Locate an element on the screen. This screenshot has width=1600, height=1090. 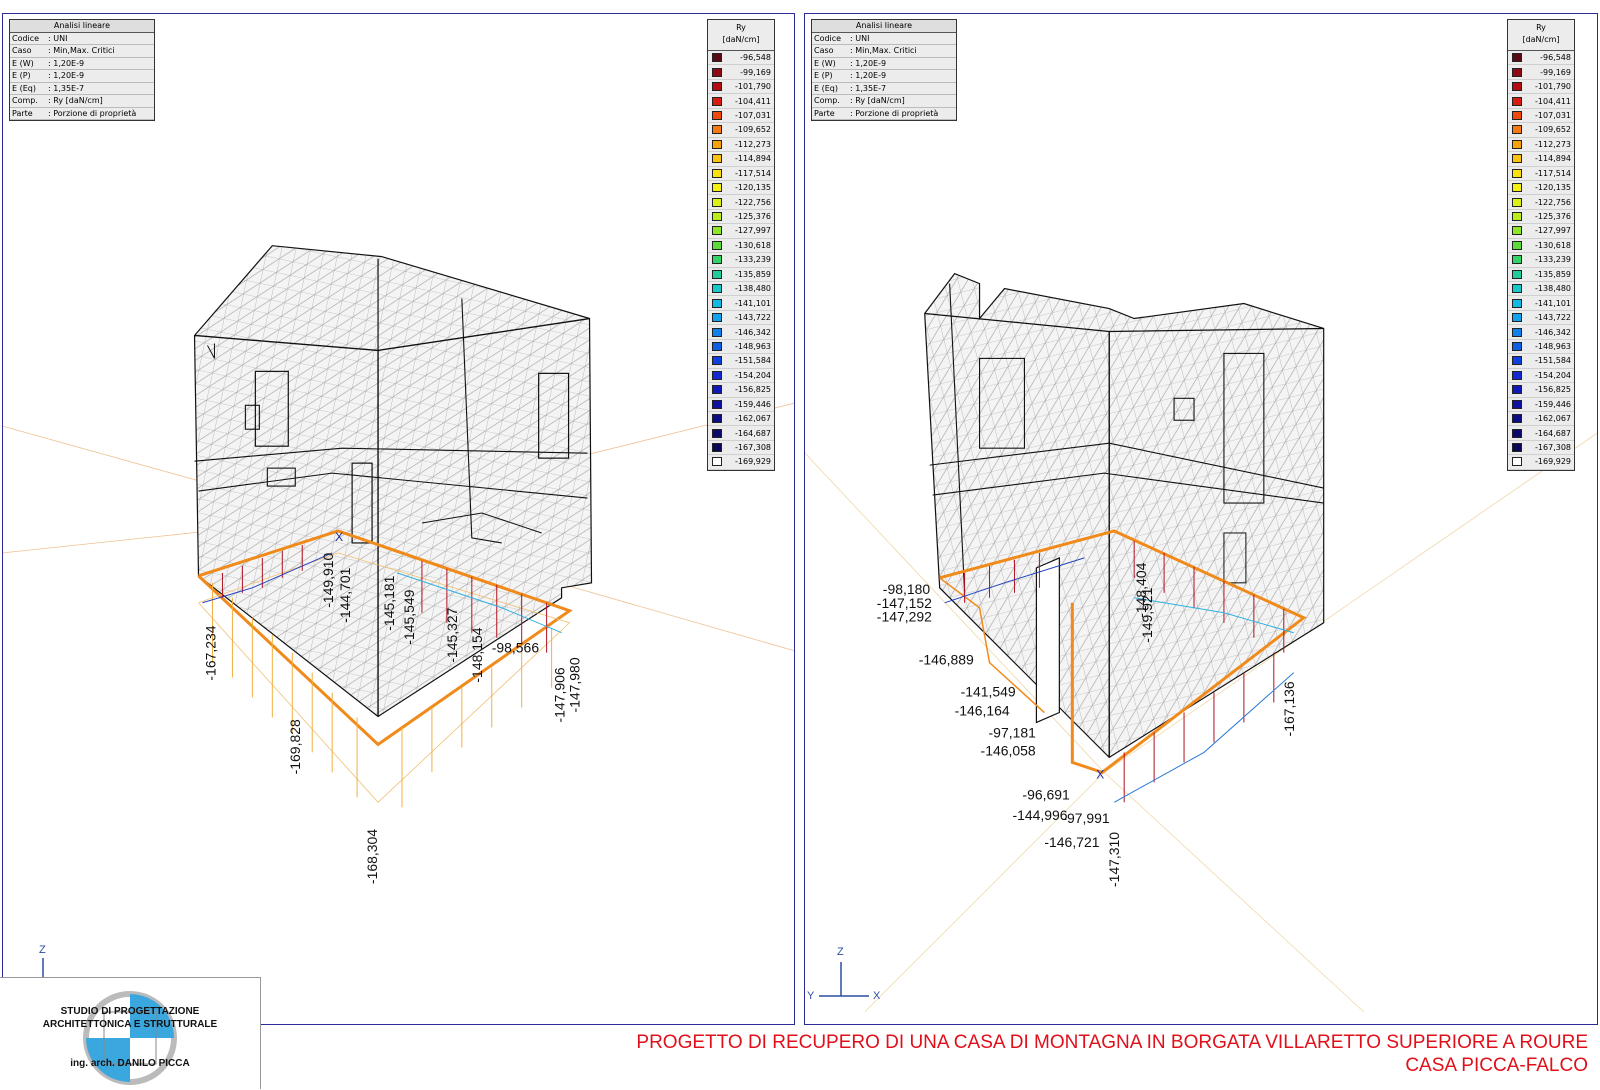
legend-value: -104,411 is located at coordinates (1553, 101).